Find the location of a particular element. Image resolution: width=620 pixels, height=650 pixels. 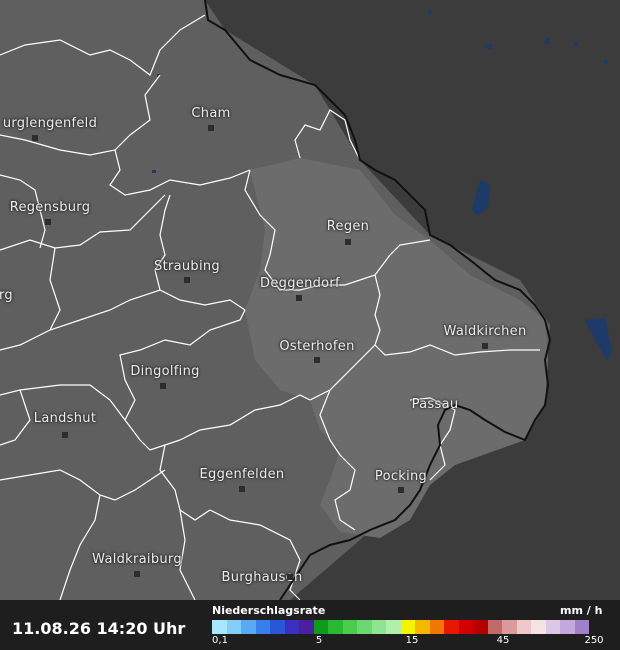

scale-tick-label: 250 is located at coordinates (594, 640).